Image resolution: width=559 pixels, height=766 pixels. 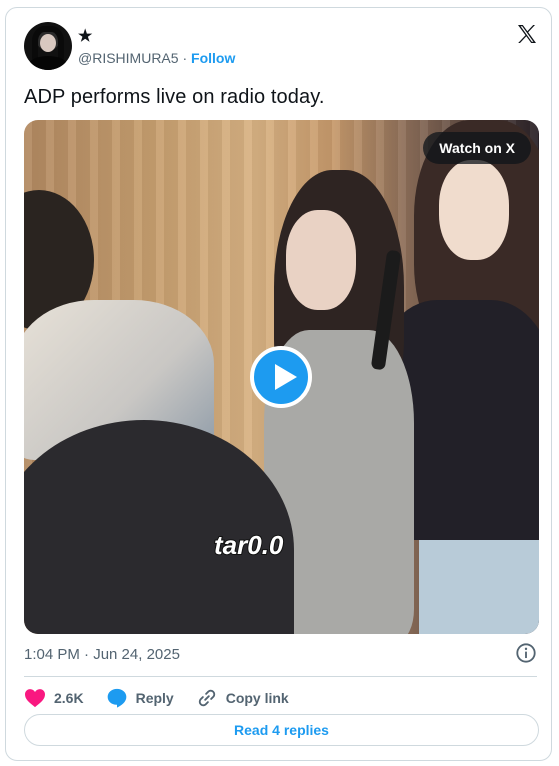 I want to click on avatar-face, so click(x=48, y=43).